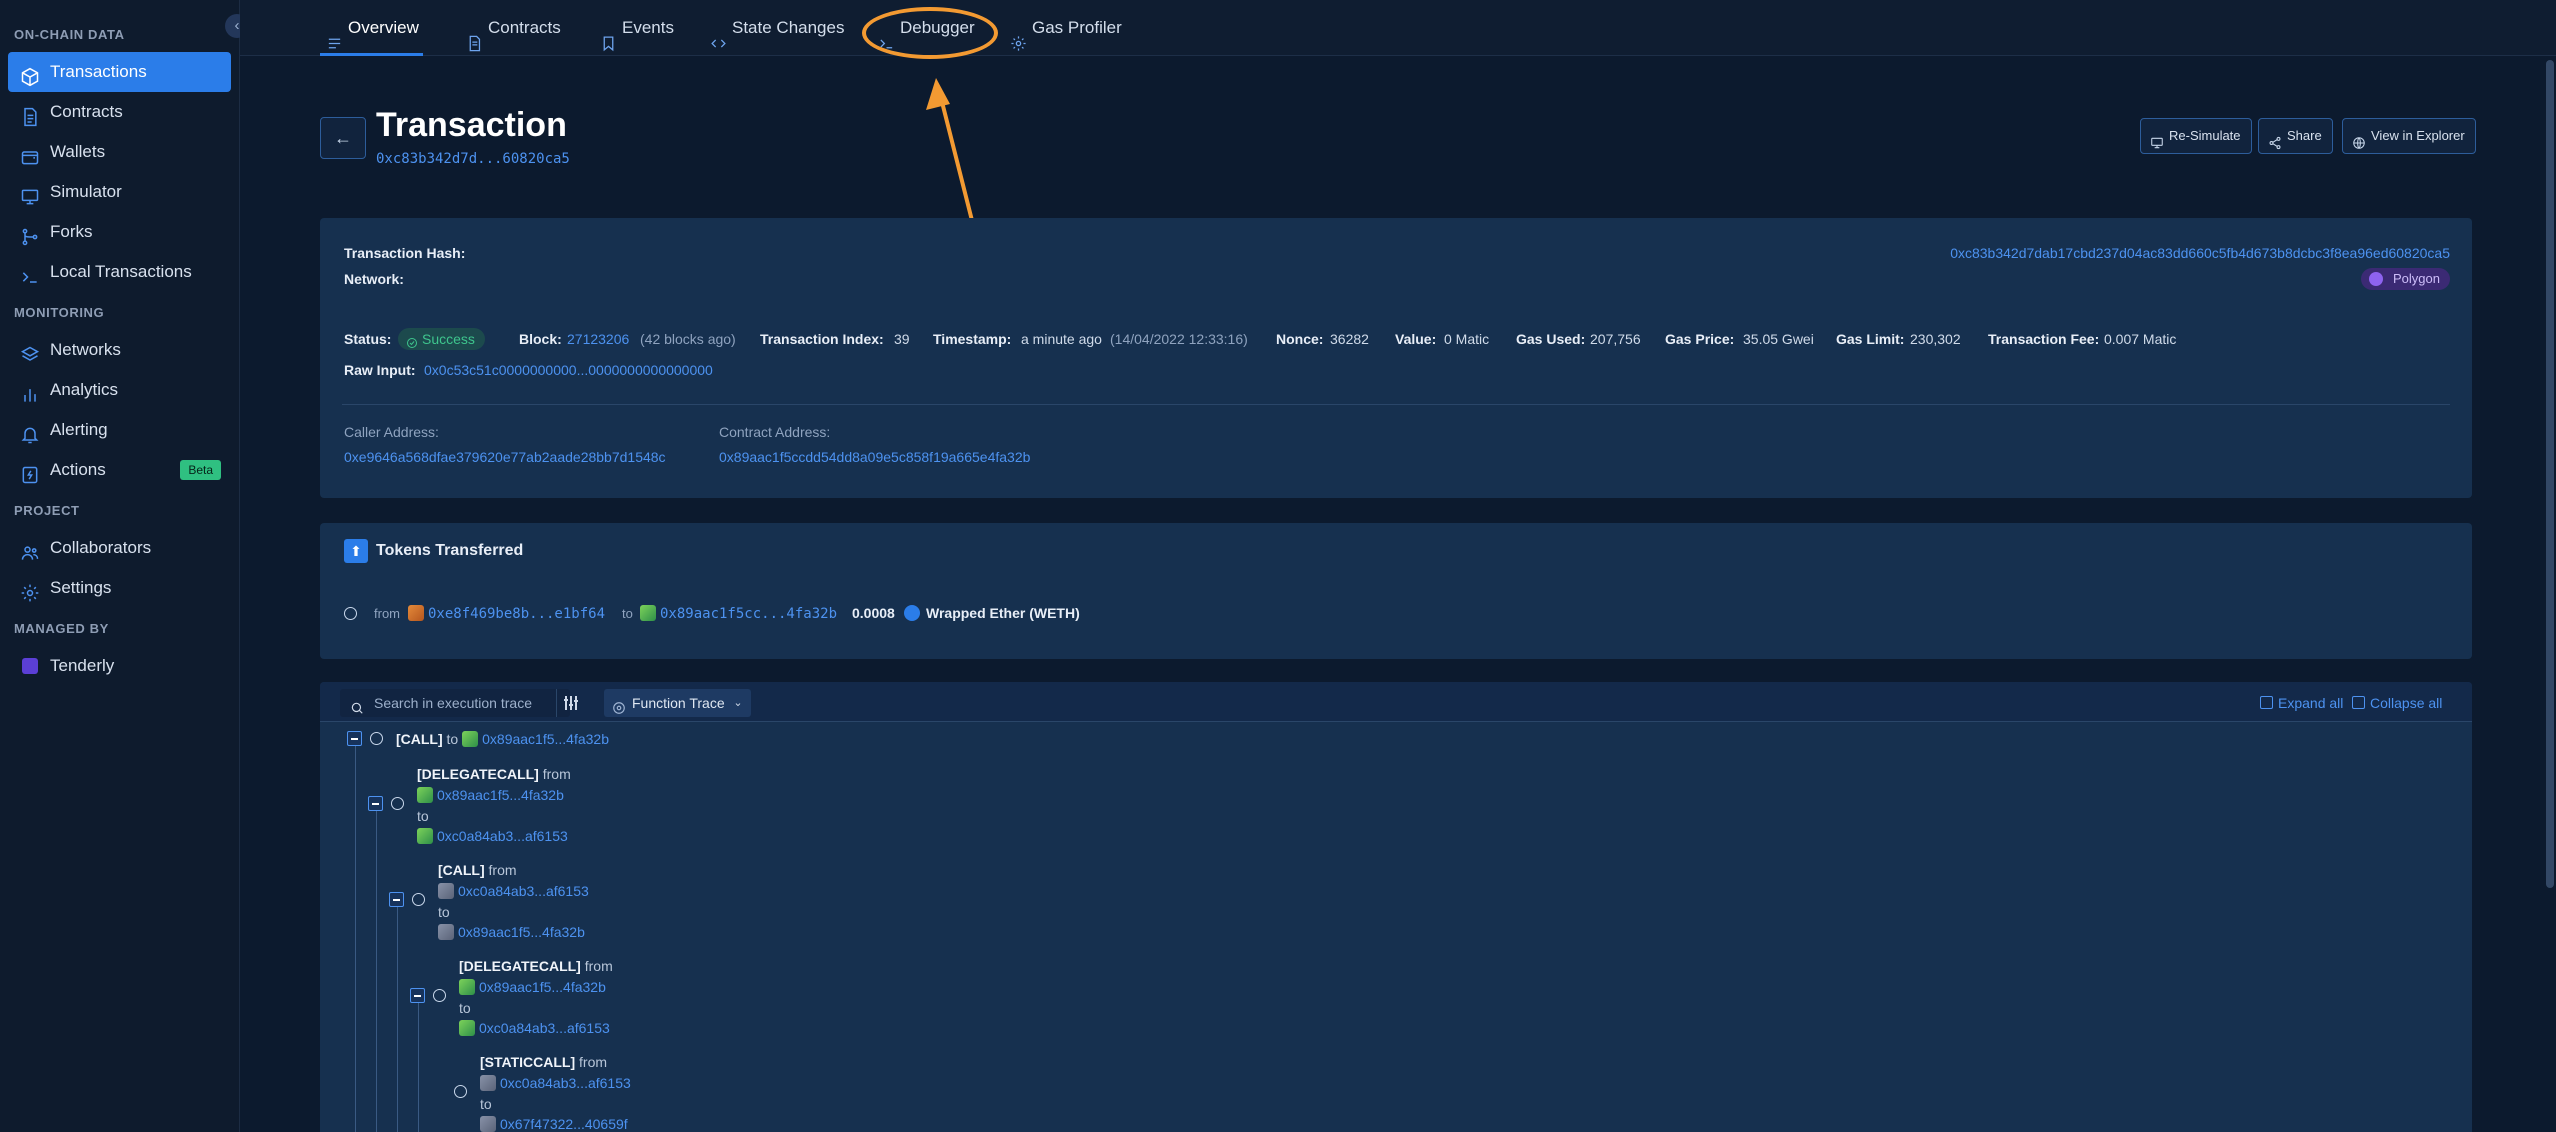 The height and width of the screenshot is (1132, 2556). I want to click on trace-node-to: 0x67f47322...40659f, so click(554, 1124).